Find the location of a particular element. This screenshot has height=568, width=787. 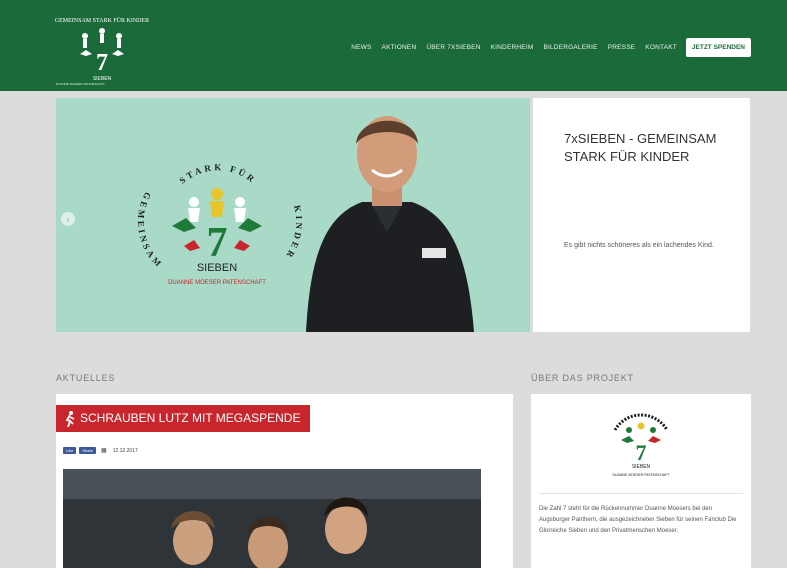

nav-kontakt: KONTAKT is located at coordinates (661, 47).